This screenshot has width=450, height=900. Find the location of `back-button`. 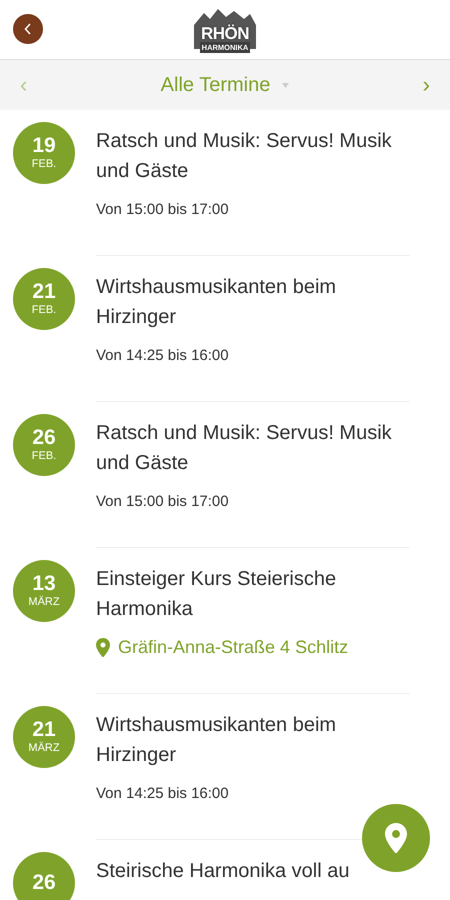

back-button is located at coordinates (28, 29).